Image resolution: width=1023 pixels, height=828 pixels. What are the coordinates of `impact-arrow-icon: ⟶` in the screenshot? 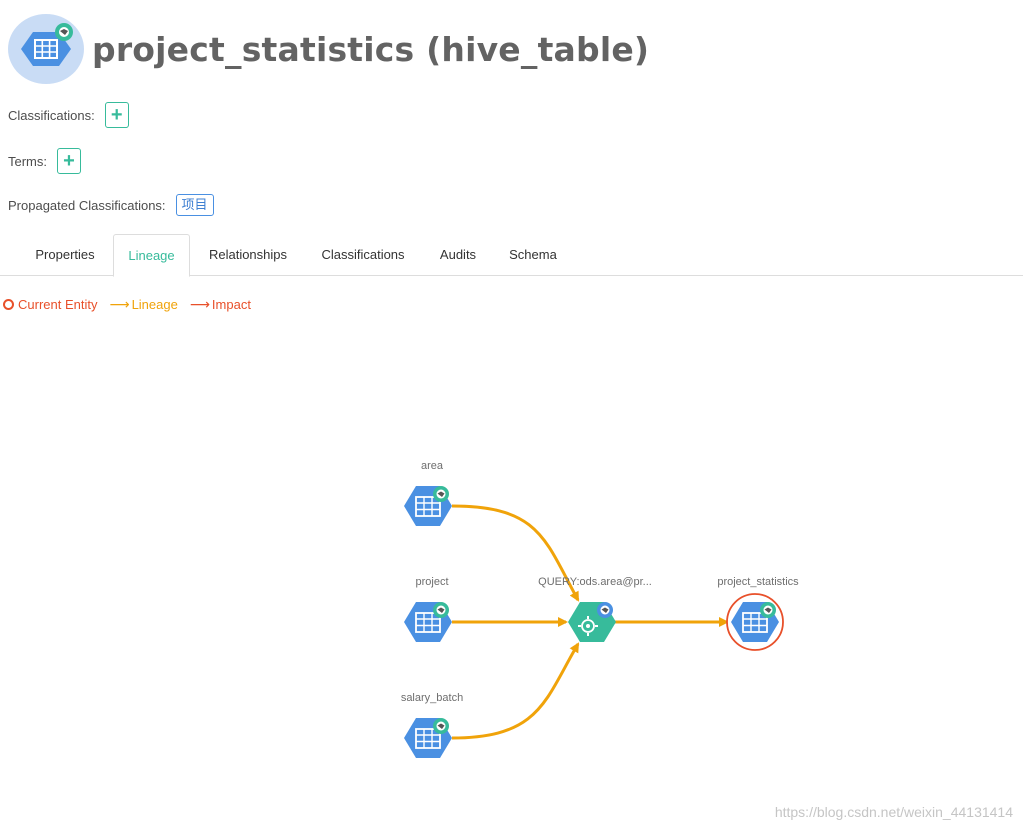 It's located at (199, 304).